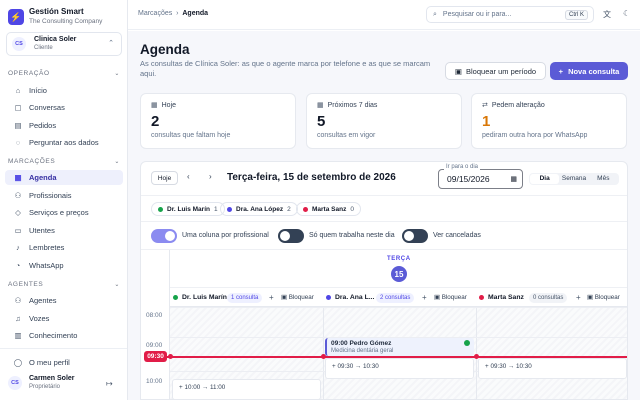 Image resolution: width=640 pixels, height=400 pixels. I want to click on search-input: ⌕ Pesquisar ou ir para... Ctrl K, so click(510, 14).